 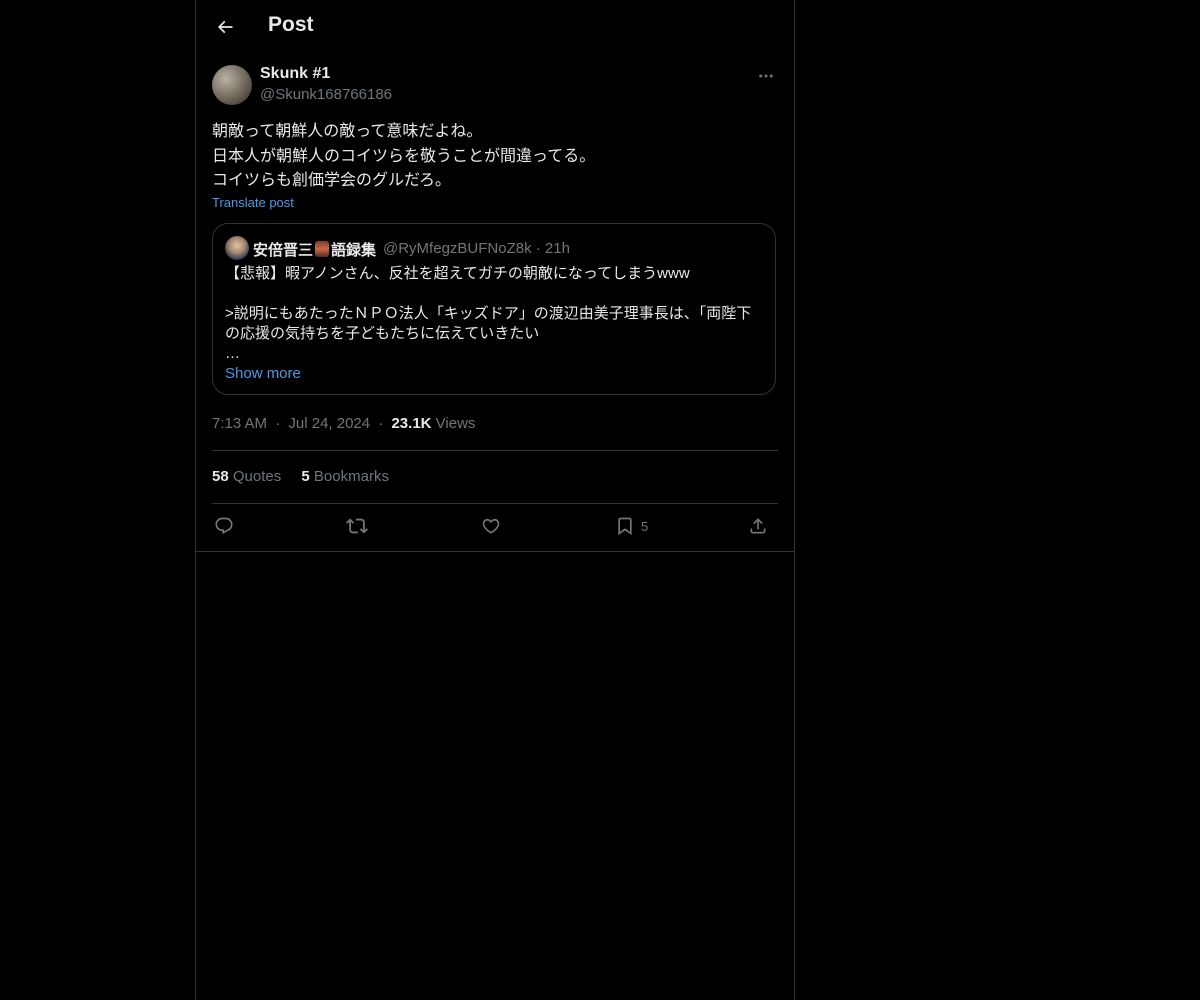 I want to click on show-more-link: Show more, so click(x=263, y=373).